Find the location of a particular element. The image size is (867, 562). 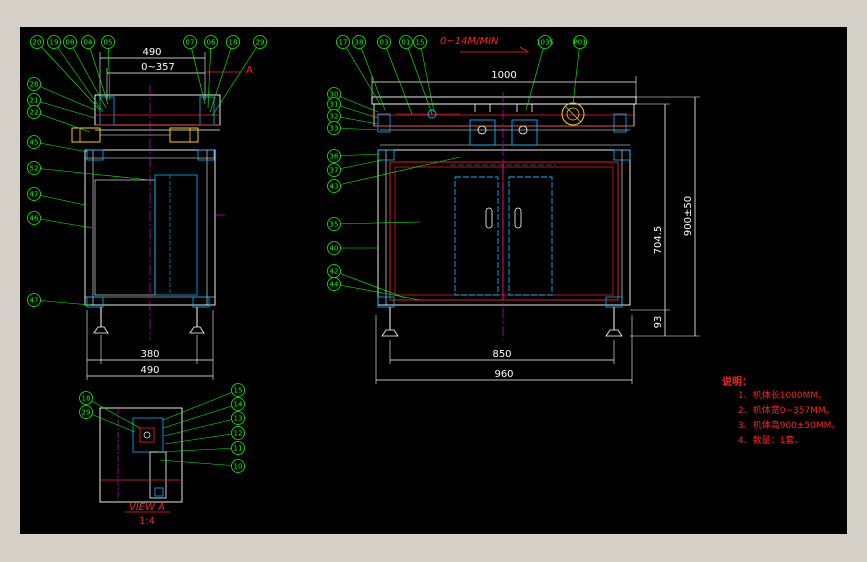

balloon-label: 35 is located at coordinates (334, 225).